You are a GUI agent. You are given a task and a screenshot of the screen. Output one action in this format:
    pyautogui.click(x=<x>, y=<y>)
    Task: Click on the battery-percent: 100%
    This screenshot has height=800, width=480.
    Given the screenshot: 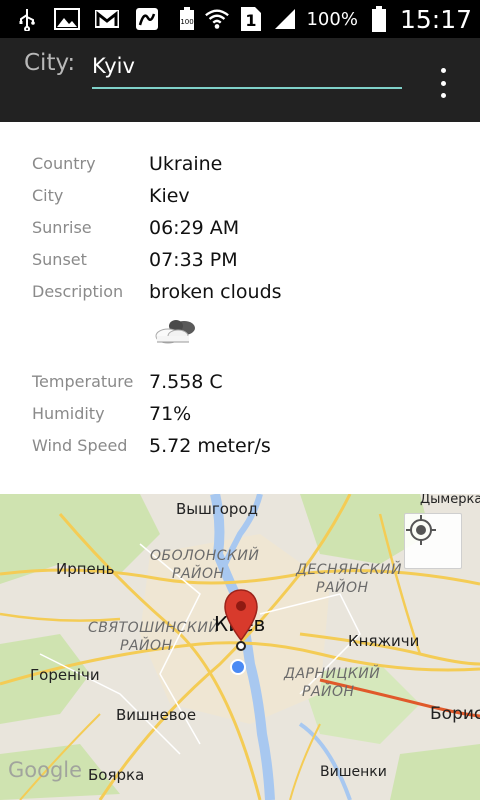 What is the action you would take?
    pyautogui.click(x=332, y=19)
    